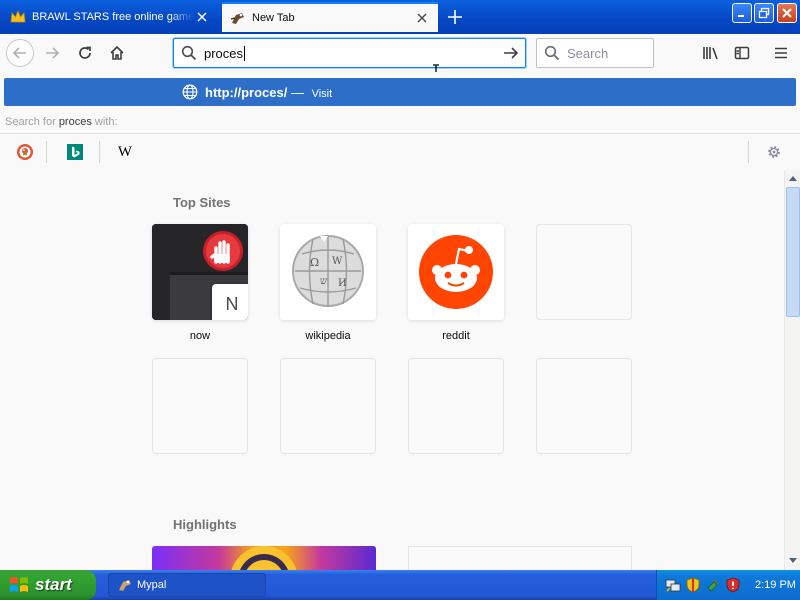 This screenshot has height=600, width=800. Describe the element at coordinates (793, 252) in the screenshot. I see `scrollbar-thumb` at that location.